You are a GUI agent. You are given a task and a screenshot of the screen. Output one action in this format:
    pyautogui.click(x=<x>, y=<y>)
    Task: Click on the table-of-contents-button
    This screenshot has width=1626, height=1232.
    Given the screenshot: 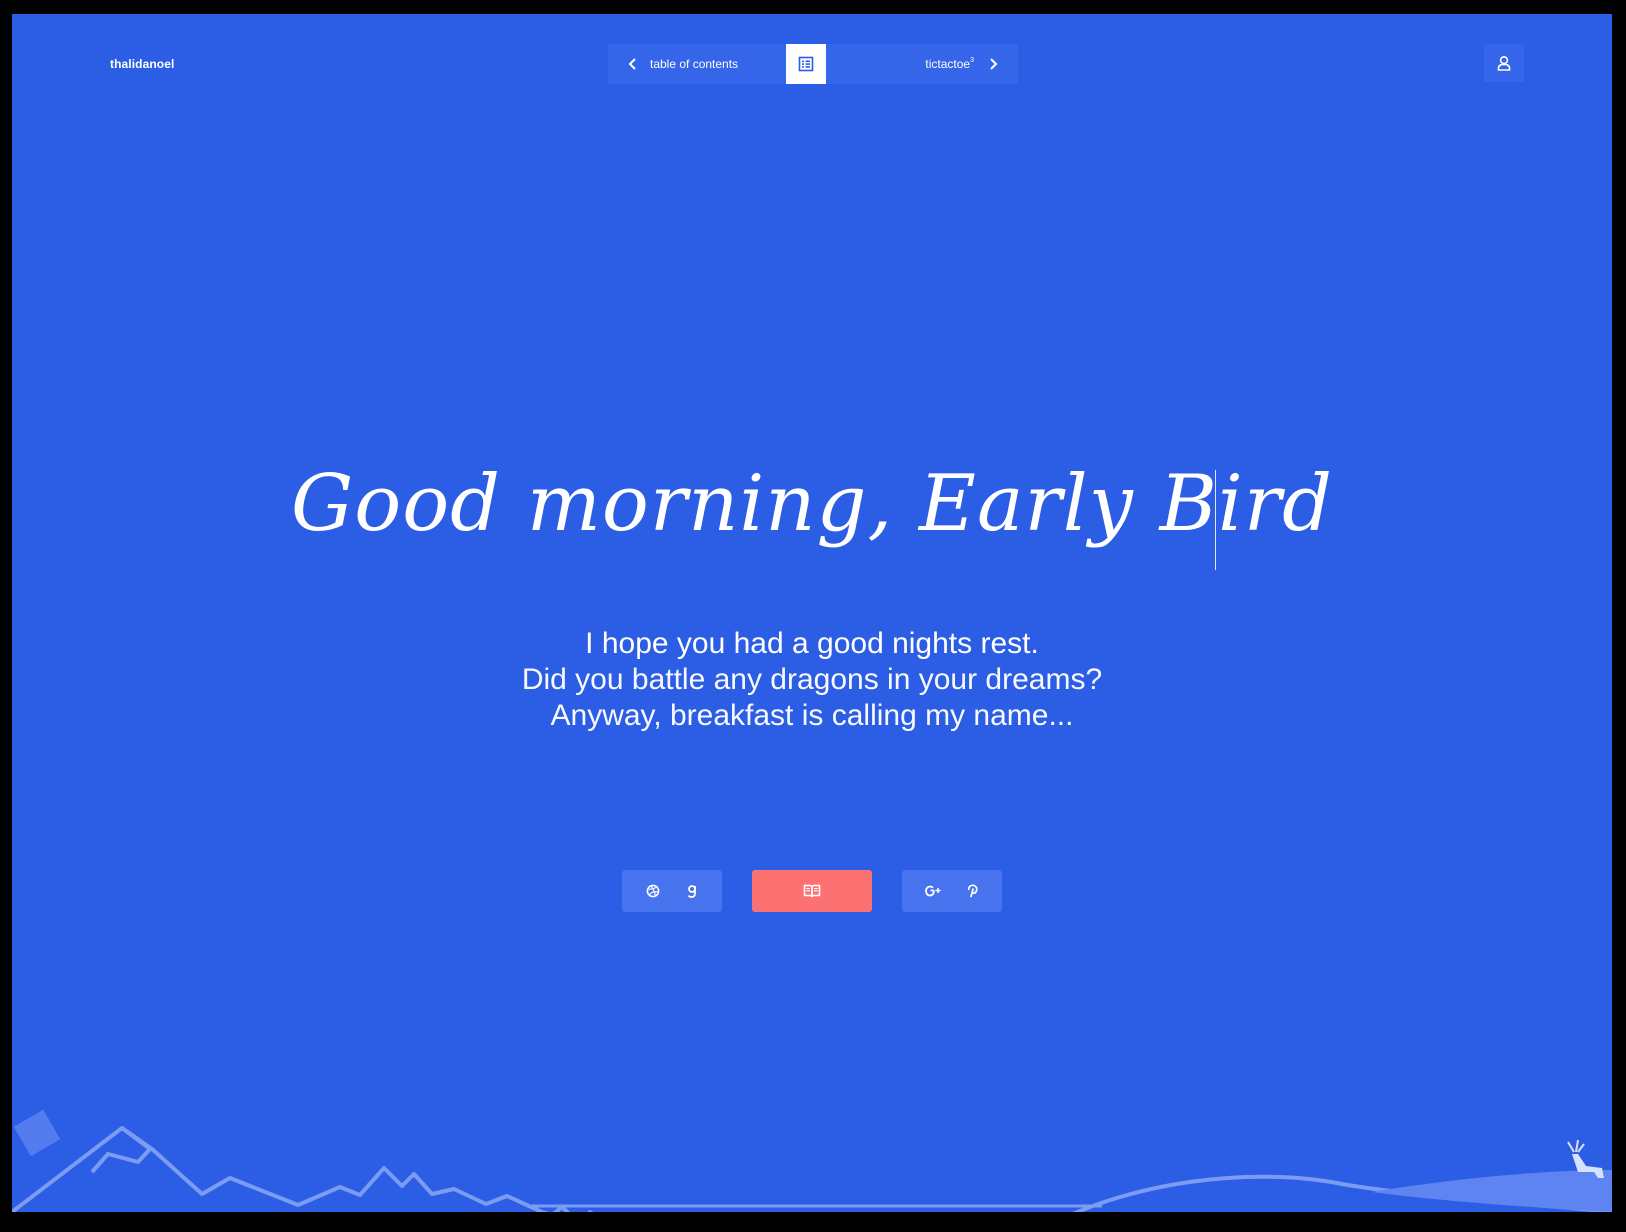 What is the action you would take?
    pyautogui.click(x=806, y=64)
    